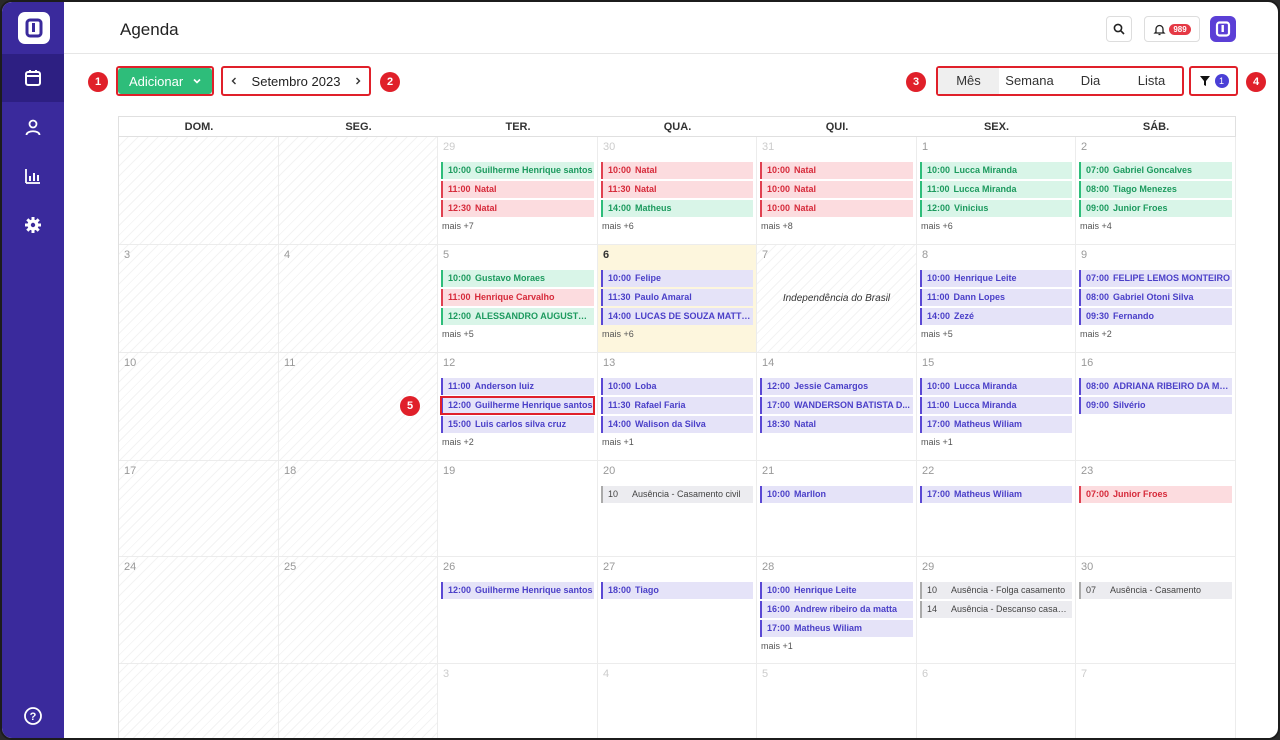 This screenshot has height=740, width=1280. I want to click on more-events-link: mais +7, so click(458, 226).